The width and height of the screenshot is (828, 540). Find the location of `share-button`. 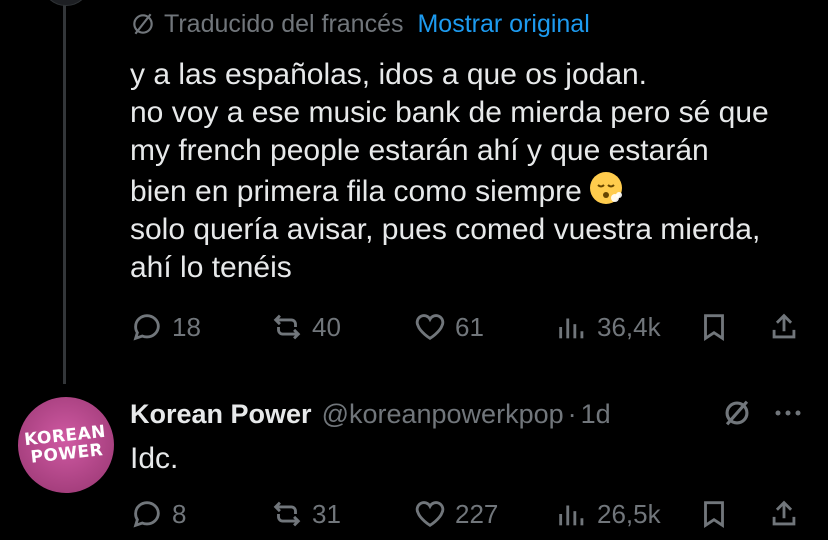

share-button is located at coordinates (784, 327).